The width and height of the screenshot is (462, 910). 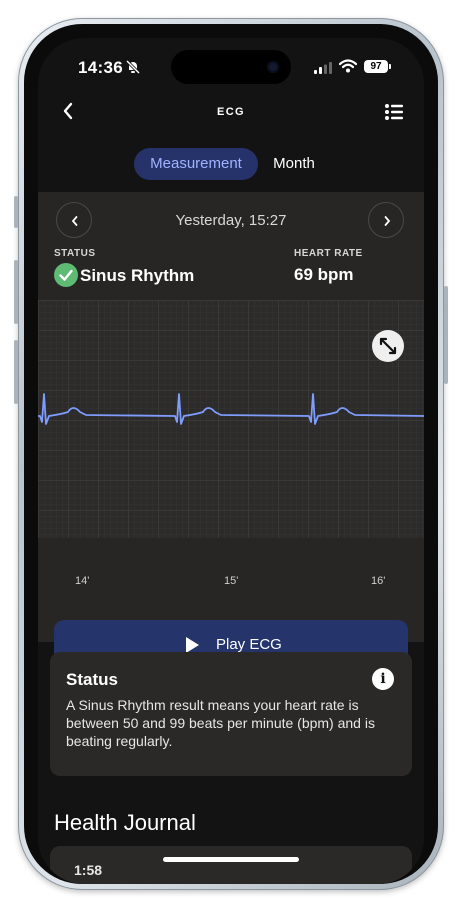 I want to click on action-button, so click(x=16, y=212).